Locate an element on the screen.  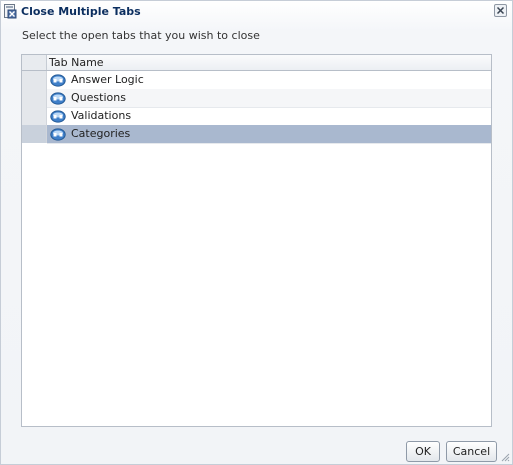
tab-name-label: Answer Logic is located at coordinates (107, 79).